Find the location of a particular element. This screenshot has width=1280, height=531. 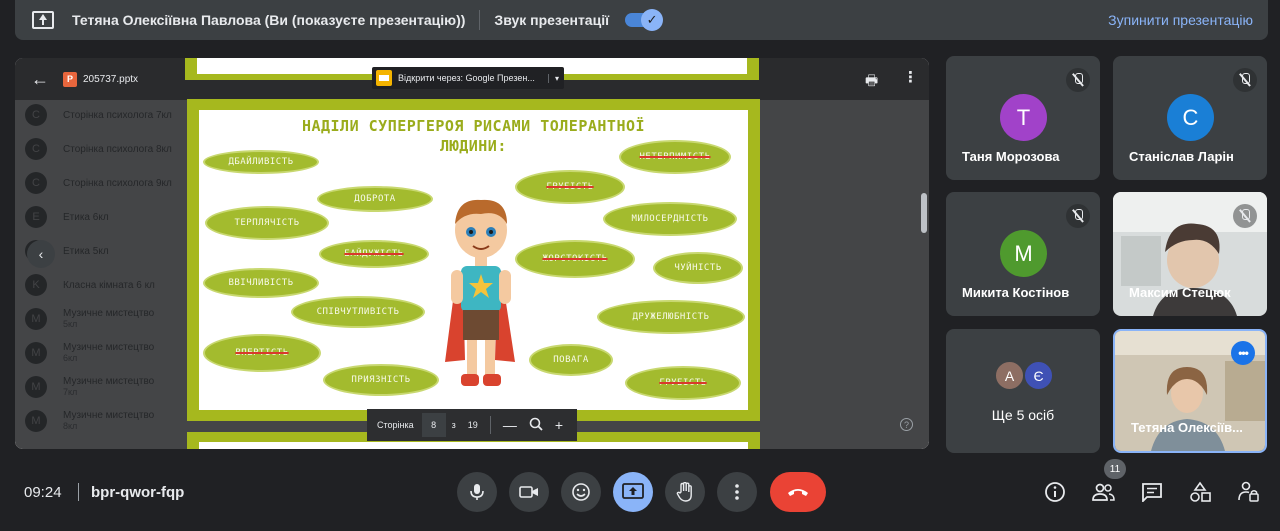

participants-count-badge: 11 is located at coordinates (1115, 469).